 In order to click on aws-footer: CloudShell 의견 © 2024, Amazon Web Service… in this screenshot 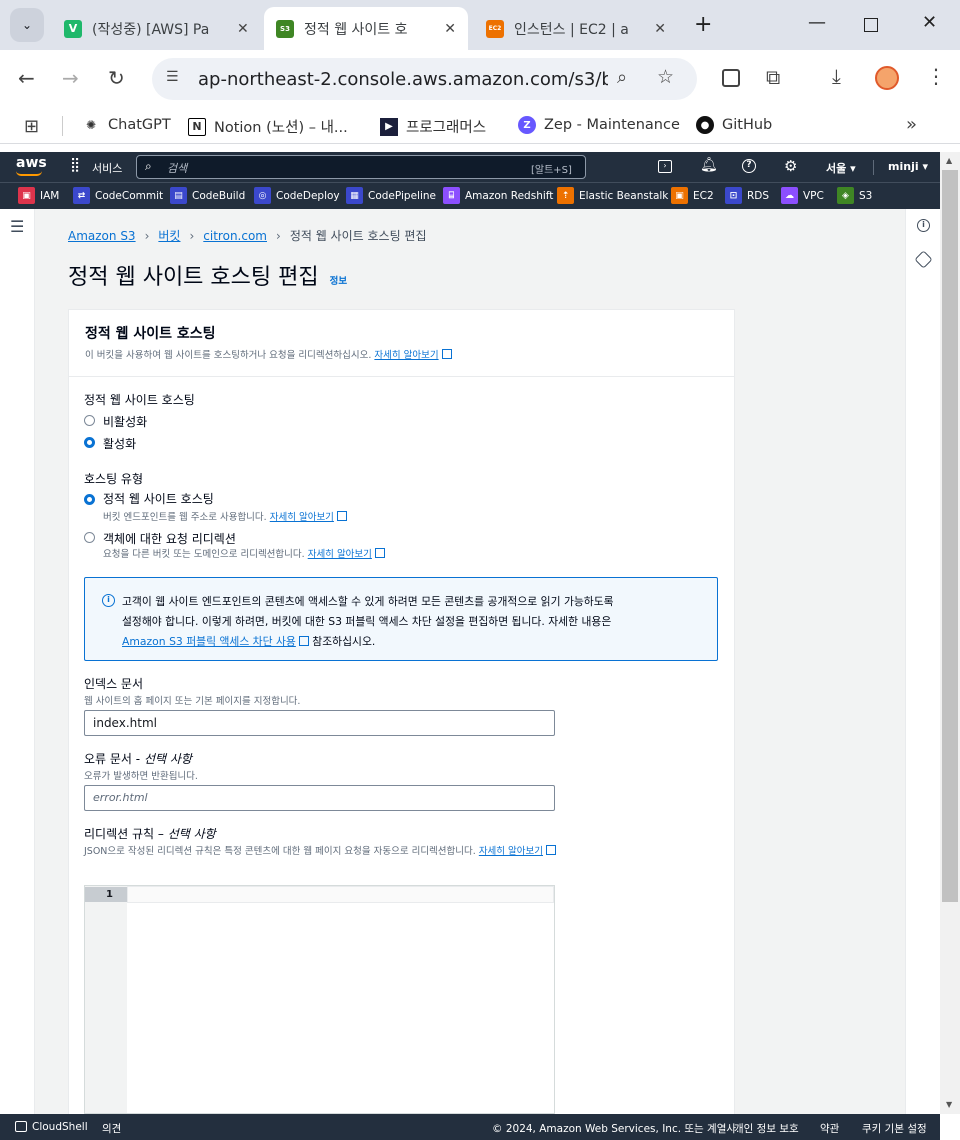, I will do `click(470, 1127)`.